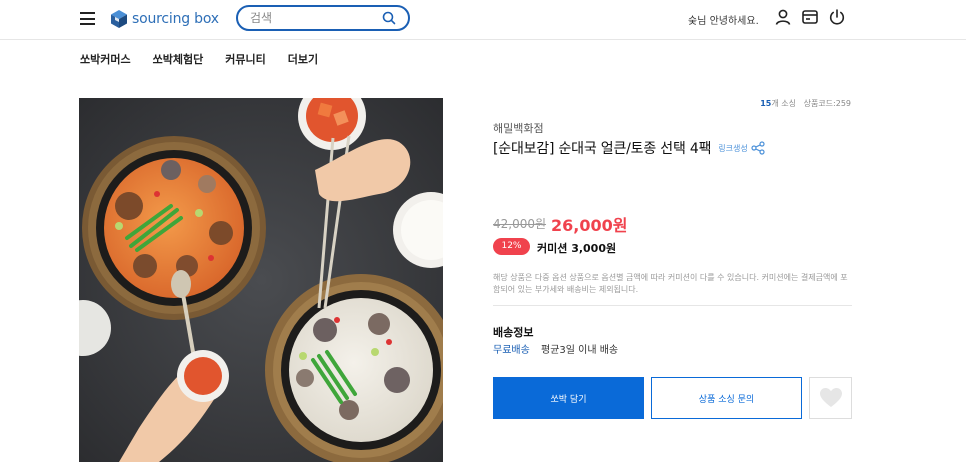 The height and width of the screenshot is (462, 966). Describe the element at coordinates (672, 305) in the screenshot. I see `divider` at that location.